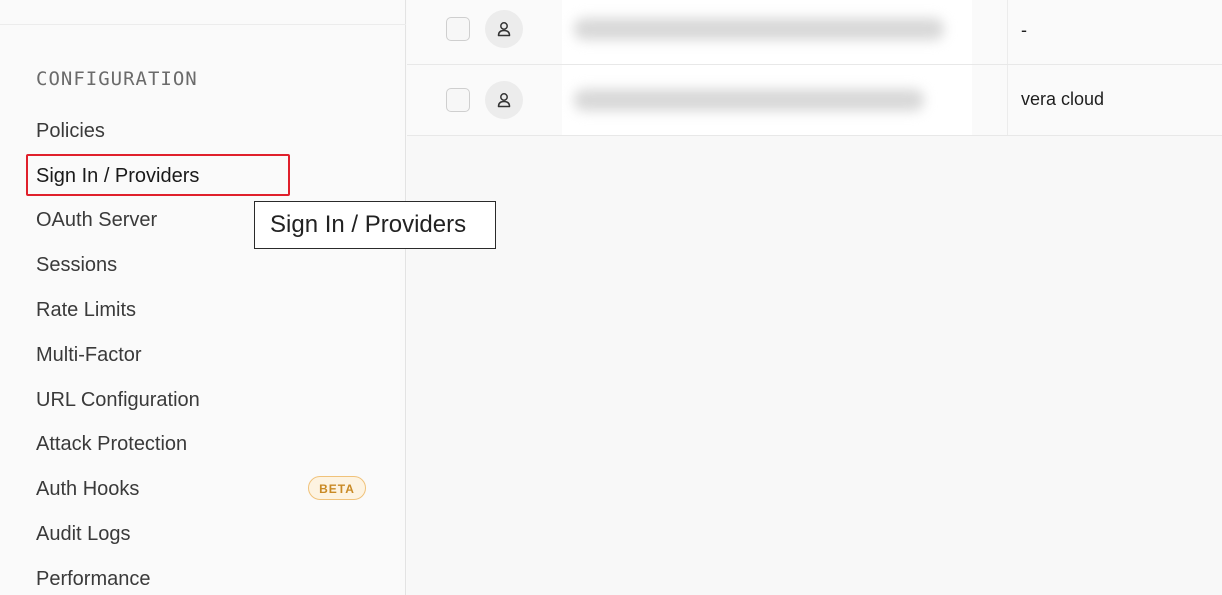 The image size is (1222, 595). Describe the element at coordinates (96, 220) in the screenshot. I see `sidebar-item-oauth-server: OAuth Server` at that location.